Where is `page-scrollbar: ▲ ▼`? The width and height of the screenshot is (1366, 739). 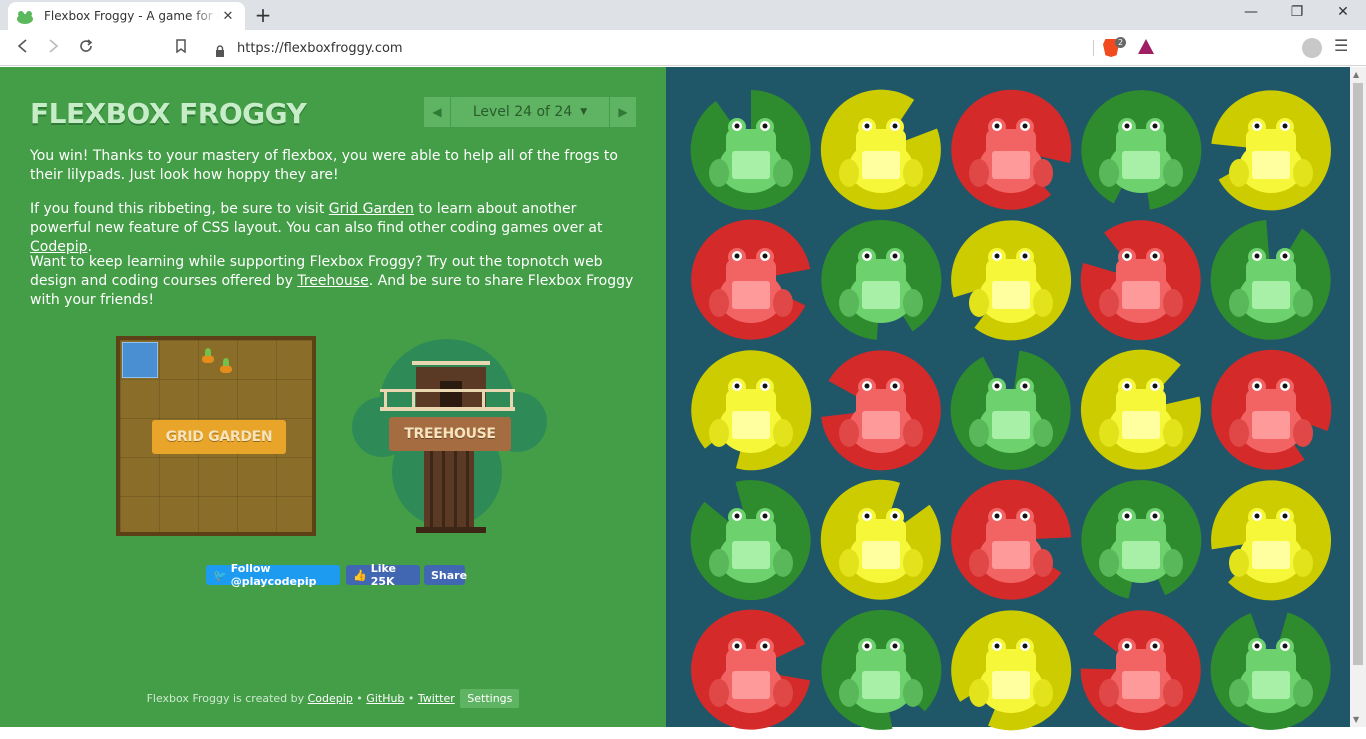
page-scrollbar: ▲ ▼ is located at coordinates (1358, 397).